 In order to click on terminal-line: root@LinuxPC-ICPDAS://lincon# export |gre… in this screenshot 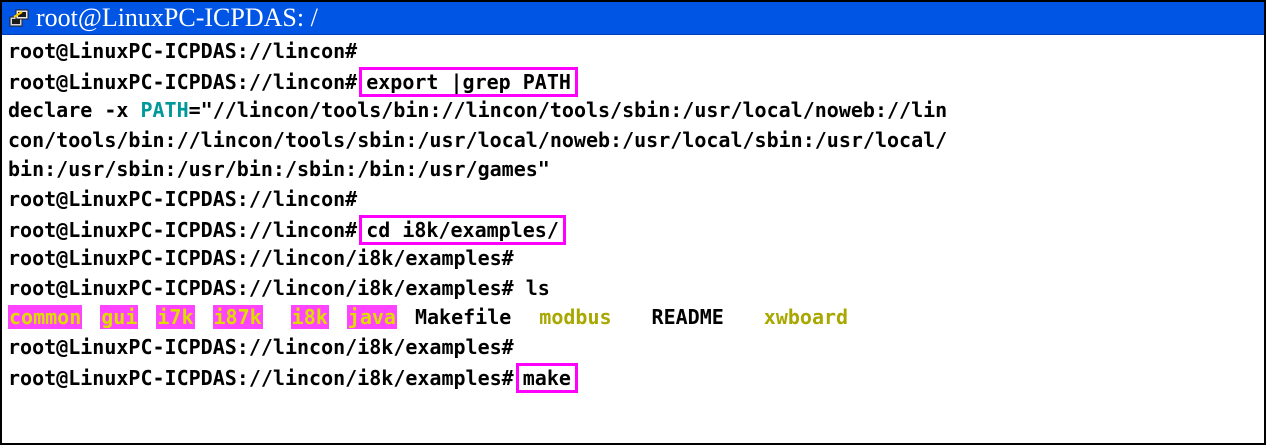, I will do `click(636, 81)`.